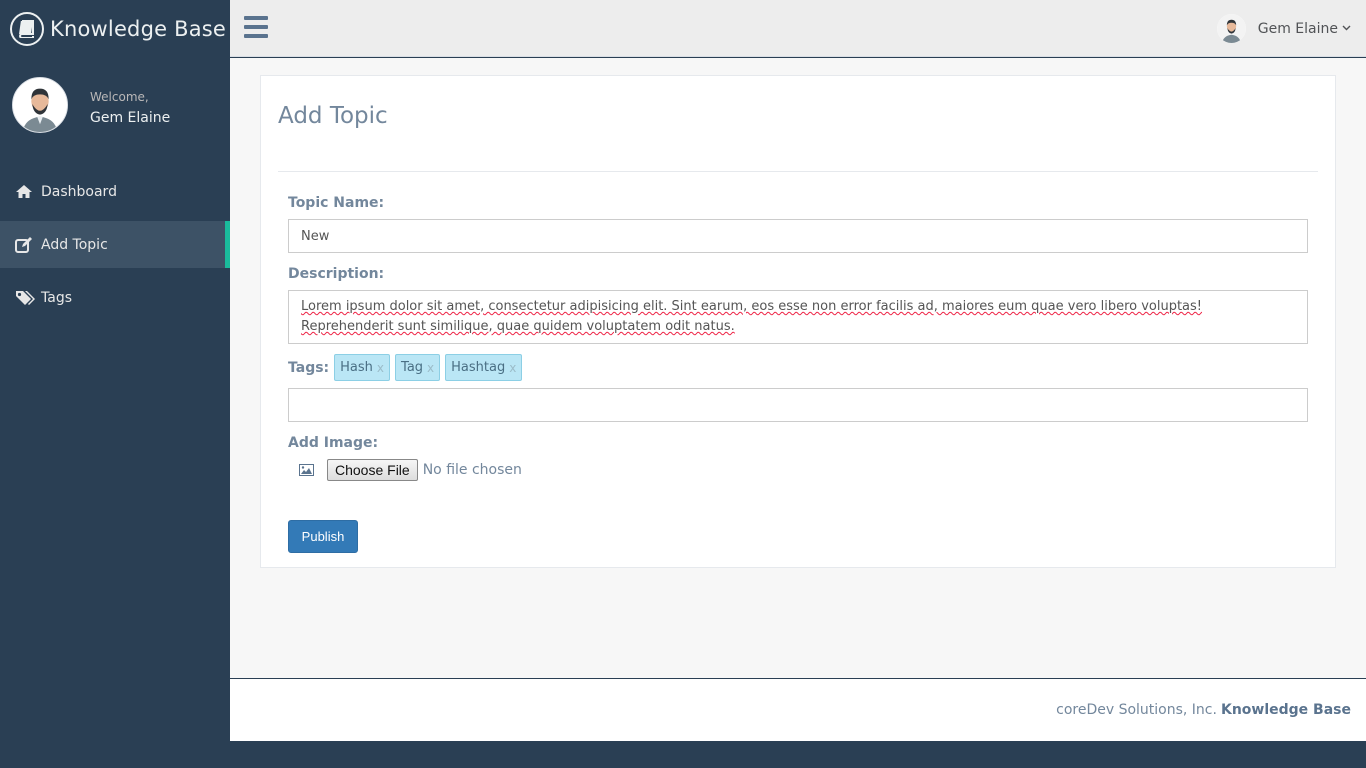 This screenshot has width=1366, height=768. What do you see at coordinates (130, 118) in the screenshot?
I see `profile-name: Gem Elaine` at bounding box center [130, 118].